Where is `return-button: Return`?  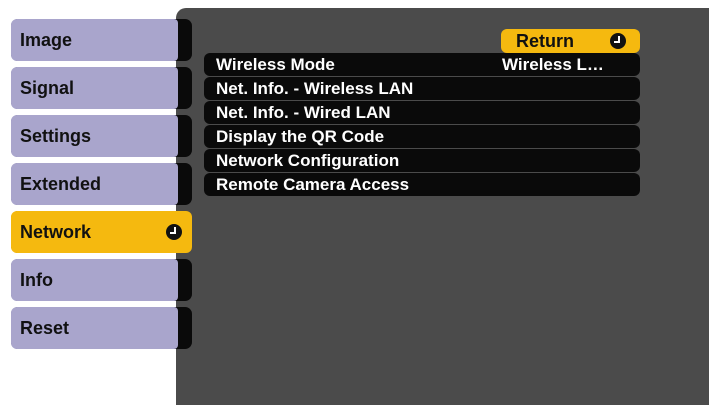
return-button: Return is located at coordinates (570, 41).